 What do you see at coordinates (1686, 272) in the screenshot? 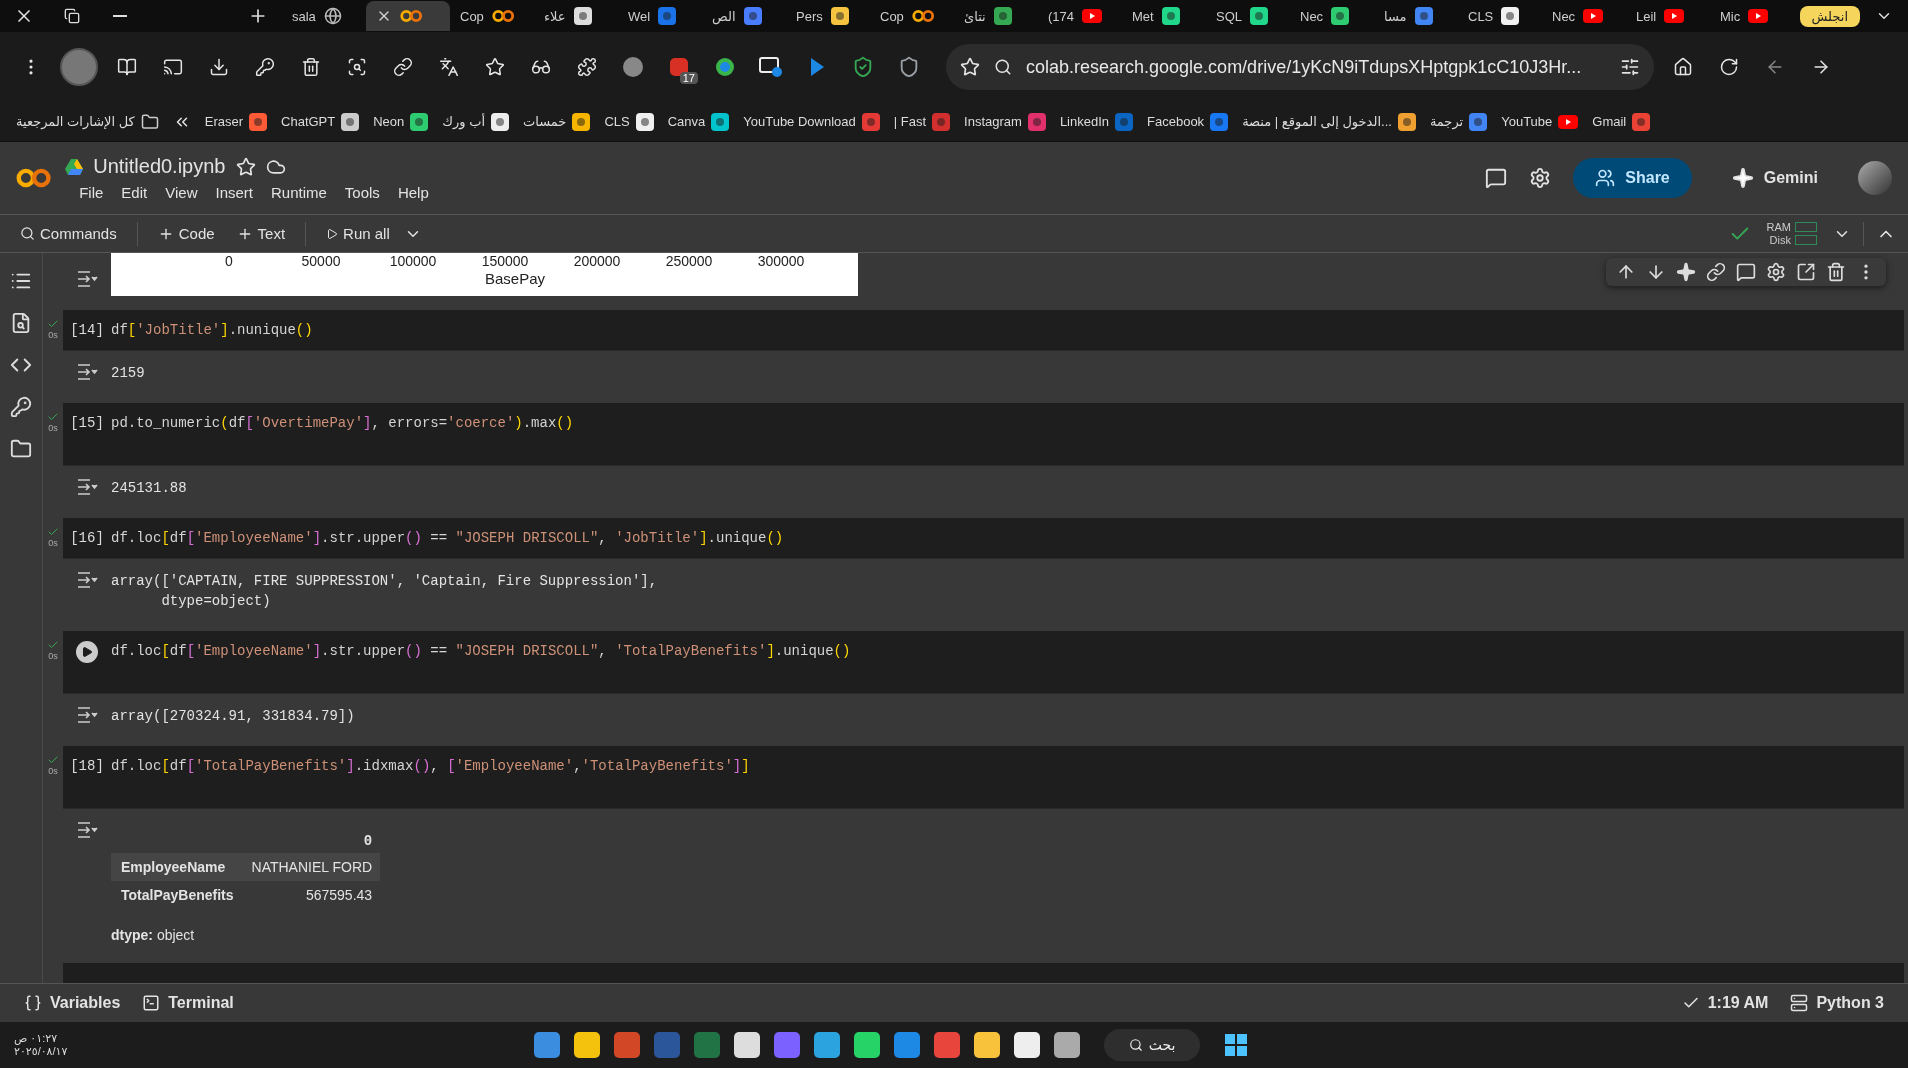
I see `sparkle-icon` at bounding box center [1686, 272].